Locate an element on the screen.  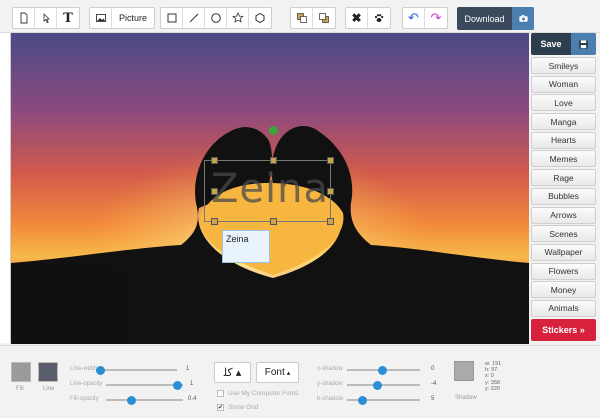
left-ruler is located at coordinates (5, 188).